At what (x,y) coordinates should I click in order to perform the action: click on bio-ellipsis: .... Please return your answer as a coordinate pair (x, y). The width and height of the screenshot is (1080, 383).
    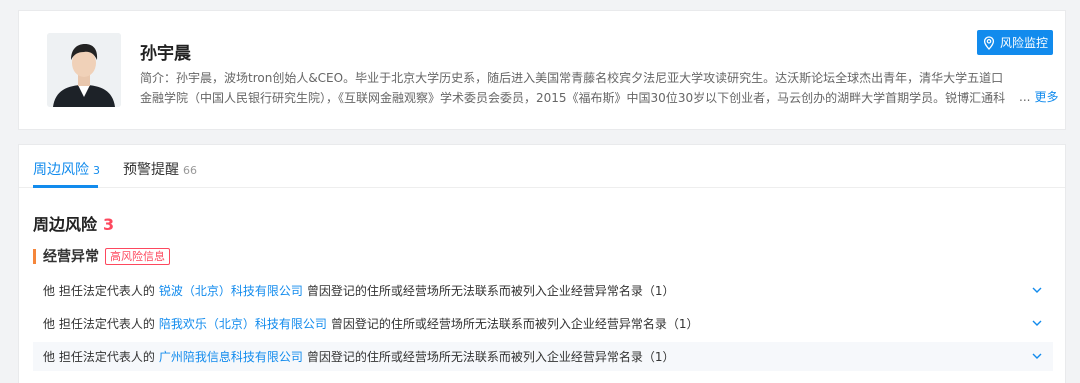
    Looking at the image, I should click on (1025, 97).